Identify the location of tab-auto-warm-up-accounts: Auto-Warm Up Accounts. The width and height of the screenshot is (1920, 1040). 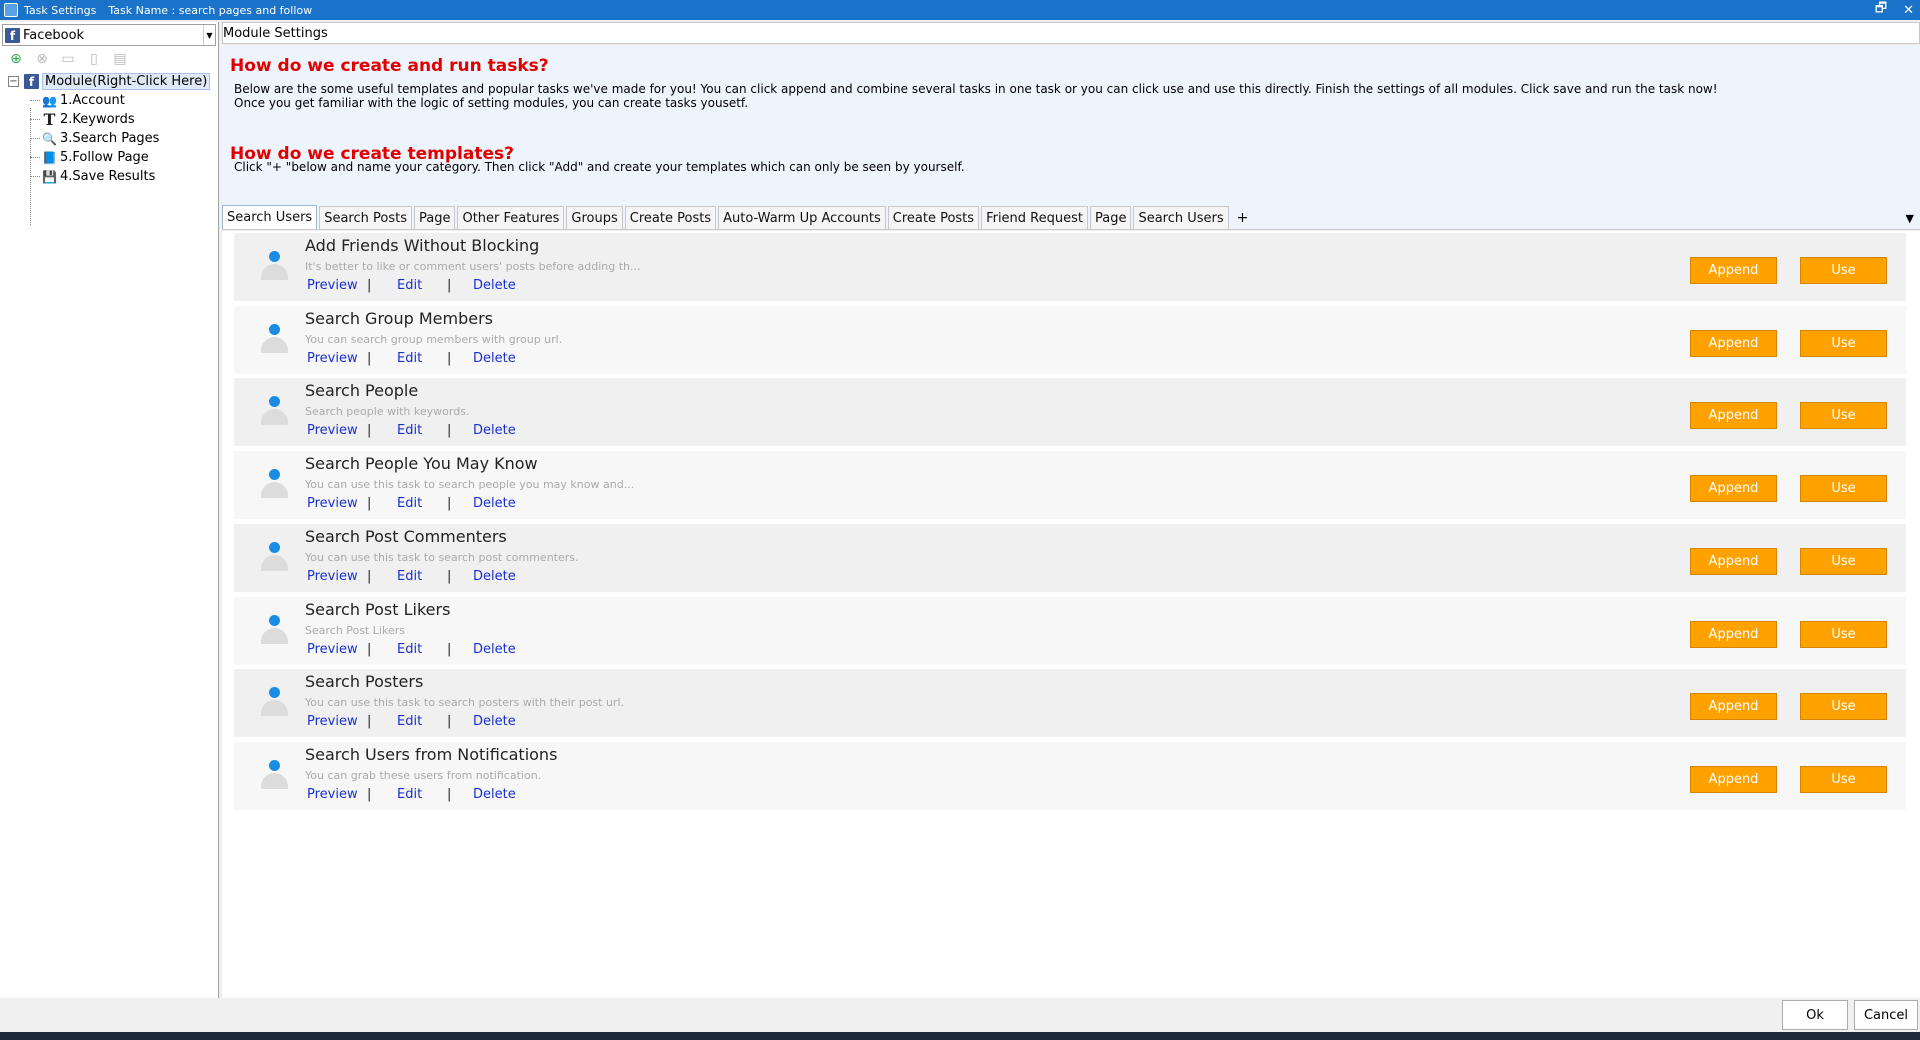
(802, 217).